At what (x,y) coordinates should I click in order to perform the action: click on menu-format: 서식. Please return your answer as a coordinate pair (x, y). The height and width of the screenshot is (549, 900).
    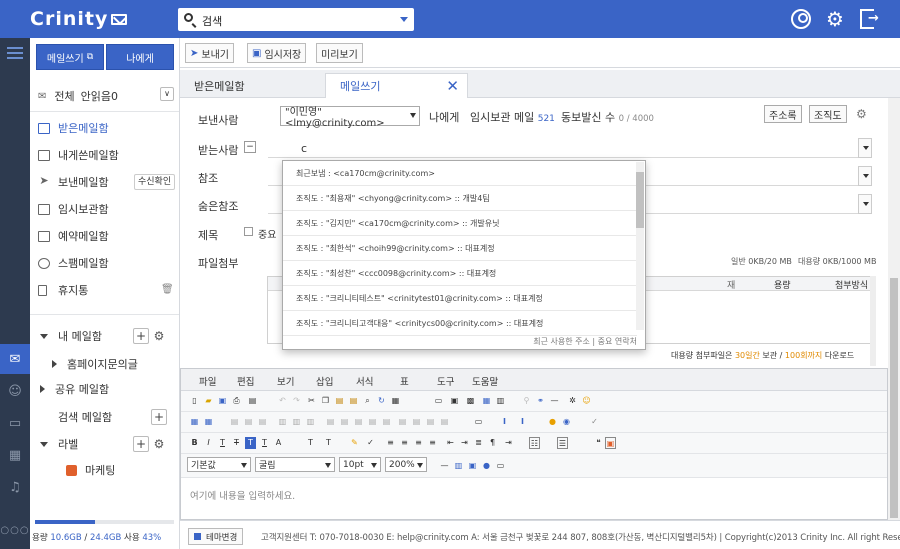
    Looking at the image, I should click on (364, 381).